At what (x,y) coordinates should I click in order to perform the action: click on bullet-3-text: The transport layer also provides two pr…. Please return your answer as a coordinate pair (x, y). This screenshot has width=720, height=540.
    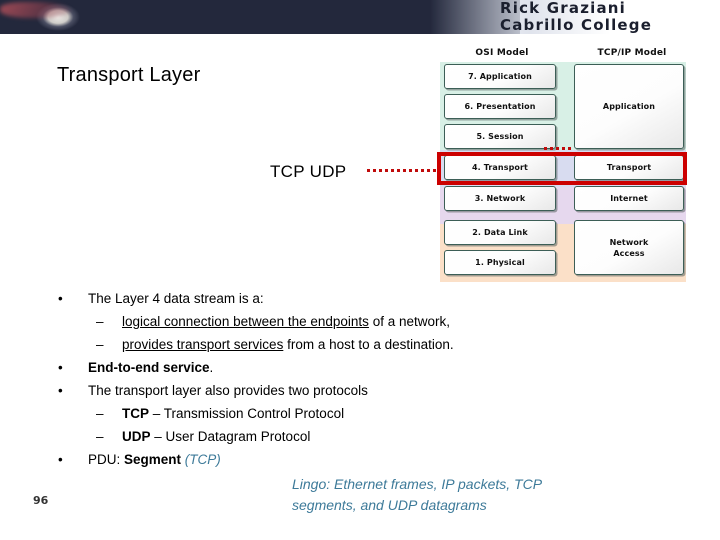
    Looking at the image, I should click on (228, 390).